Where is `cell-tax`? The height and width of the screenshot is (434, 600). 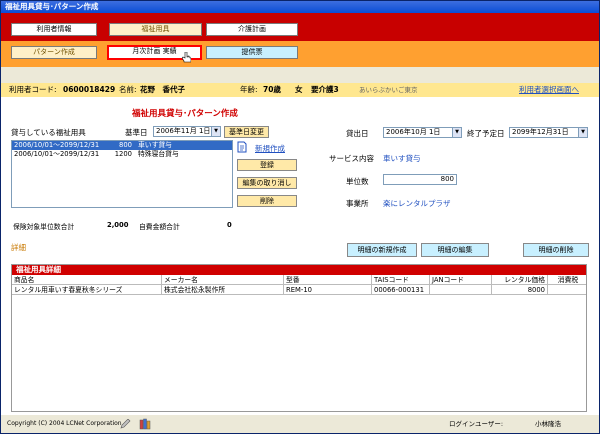 cell-tax is located at coordinates (567, 290).